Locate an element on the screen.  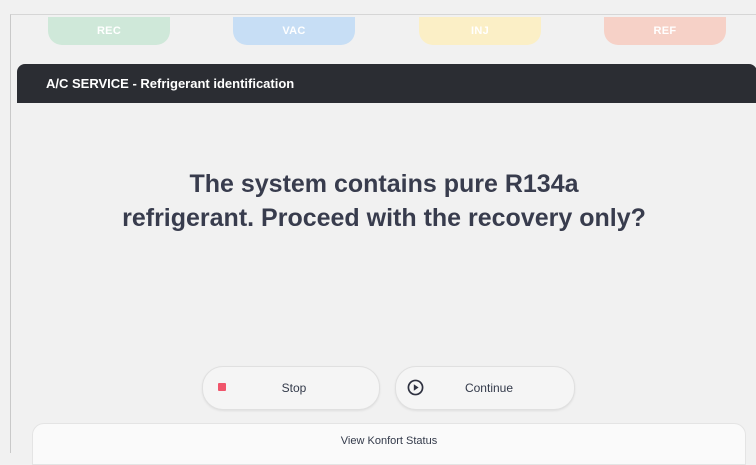
step-ref: REF is located at coordinates (665, 31).